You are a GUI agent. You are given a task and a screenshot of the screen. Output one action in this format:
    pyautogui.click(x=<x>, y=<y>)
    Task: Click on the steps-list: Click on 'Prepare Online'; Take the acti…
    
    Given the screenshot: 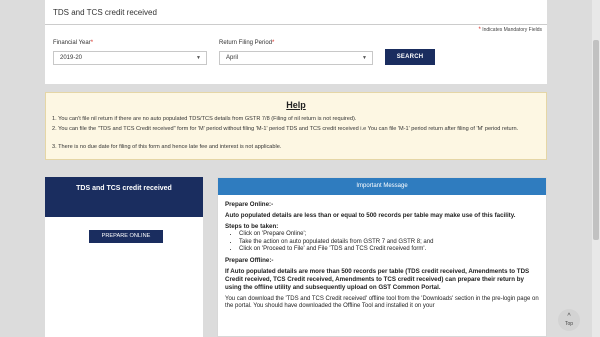 What is the action you would take?
    pyautogui.click(x=389, y=242)
    